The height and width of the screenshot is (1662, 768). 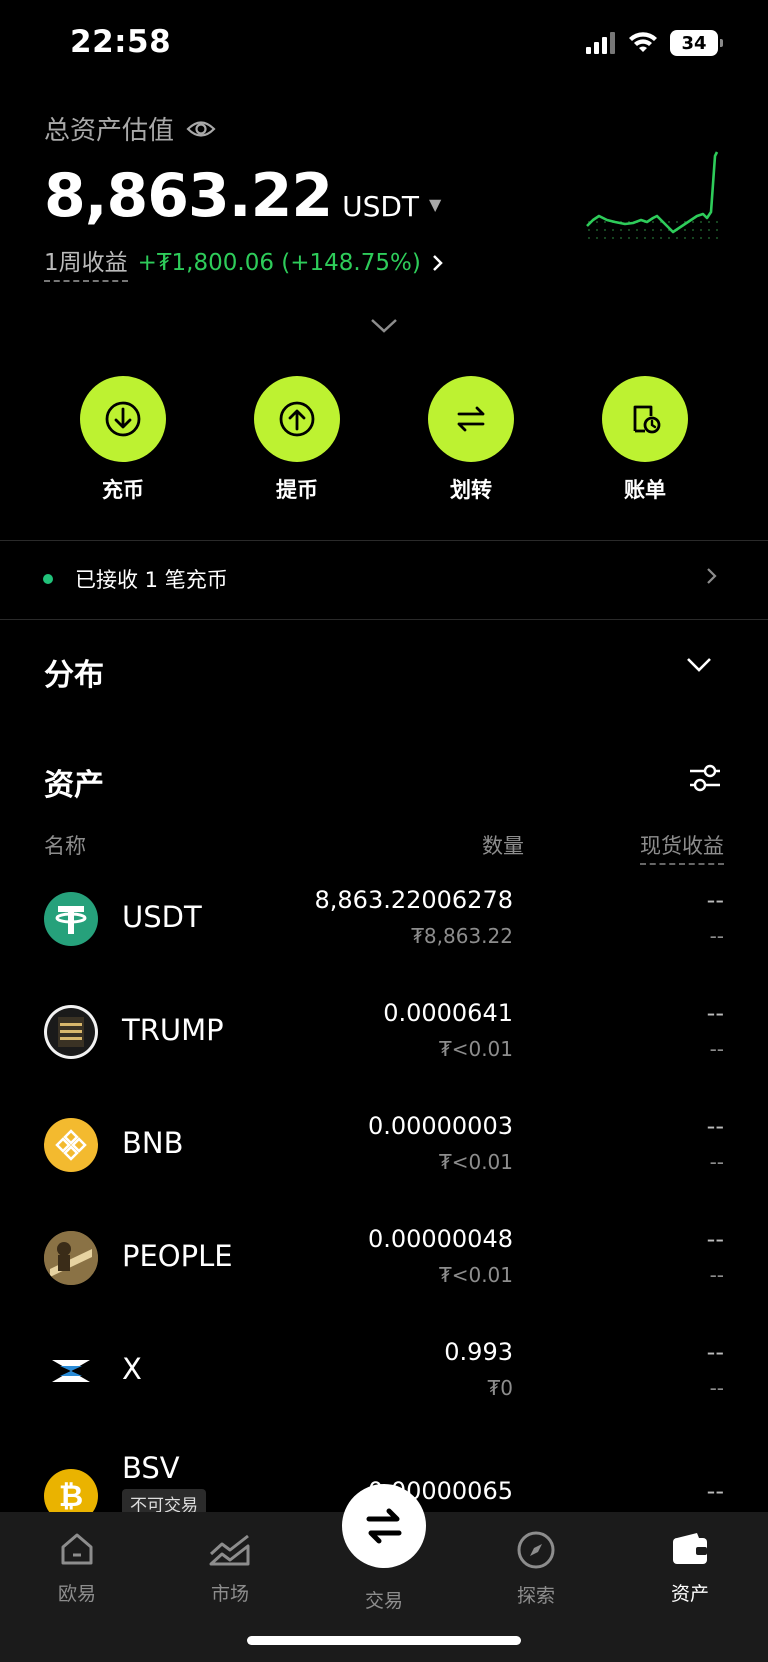 I want to click on asset-symbol: X, so click(x=132, y=1369).